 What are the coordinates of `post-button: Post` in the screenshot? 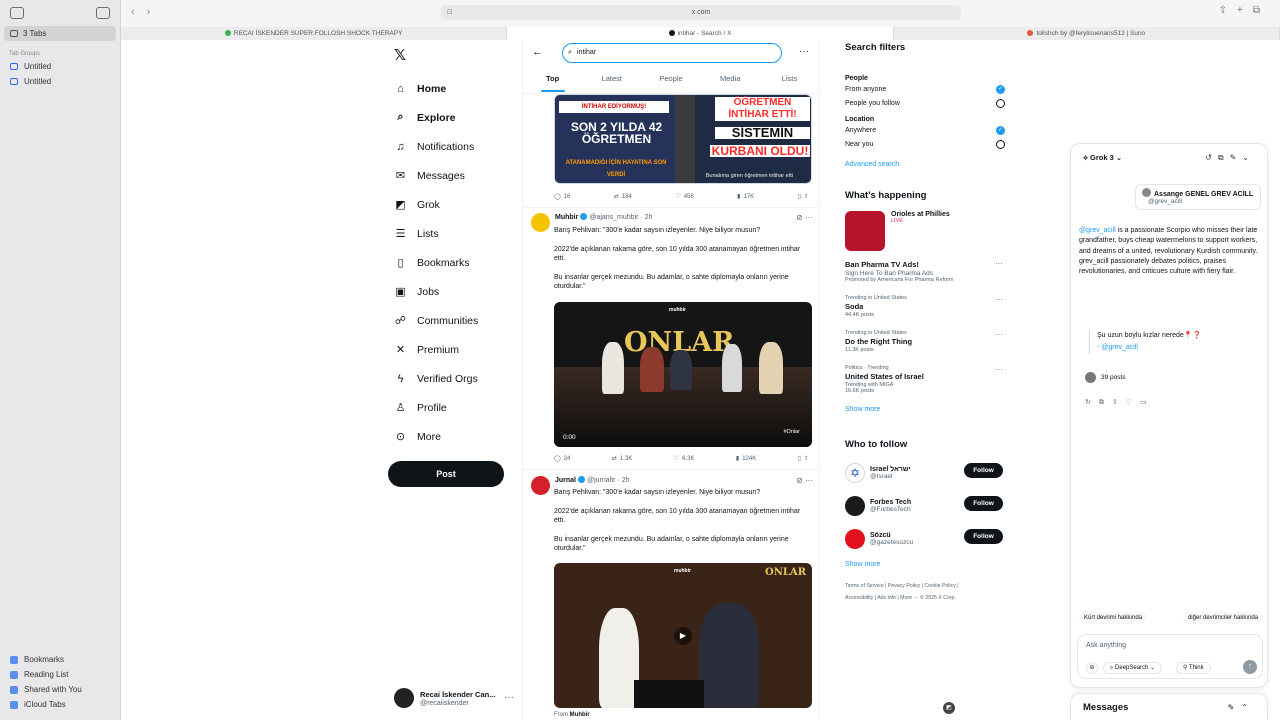 It's located at (446, 474).